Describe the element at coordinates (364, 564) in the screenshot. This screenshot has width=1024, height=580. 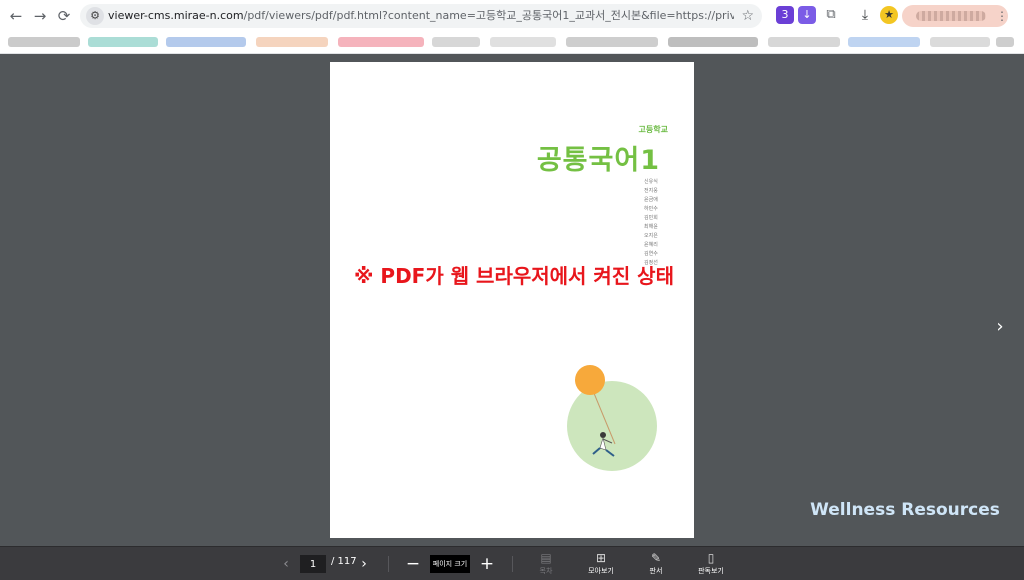
I see `next-page-icon: ›` at that location.